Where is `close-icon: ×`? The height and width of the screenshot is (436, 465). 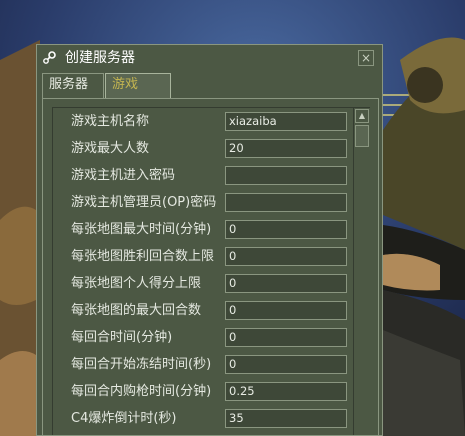 close-icon: × is located at coordinates (366, 58).